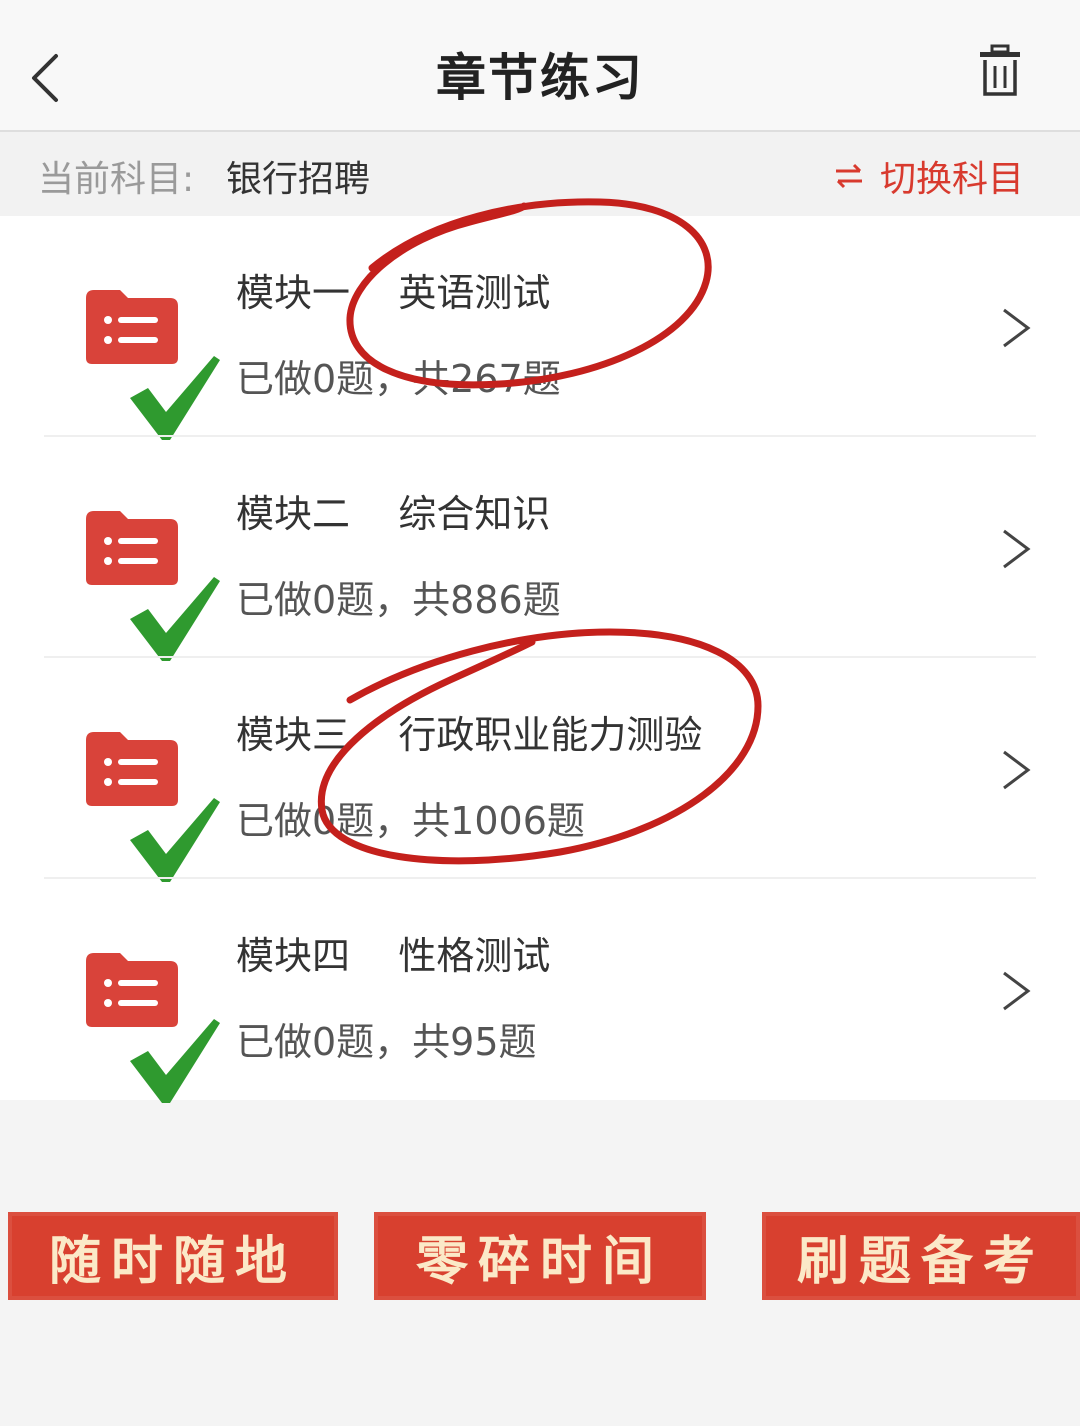  I want to click on navigation-bar: 章节练习, so click(540, 66).